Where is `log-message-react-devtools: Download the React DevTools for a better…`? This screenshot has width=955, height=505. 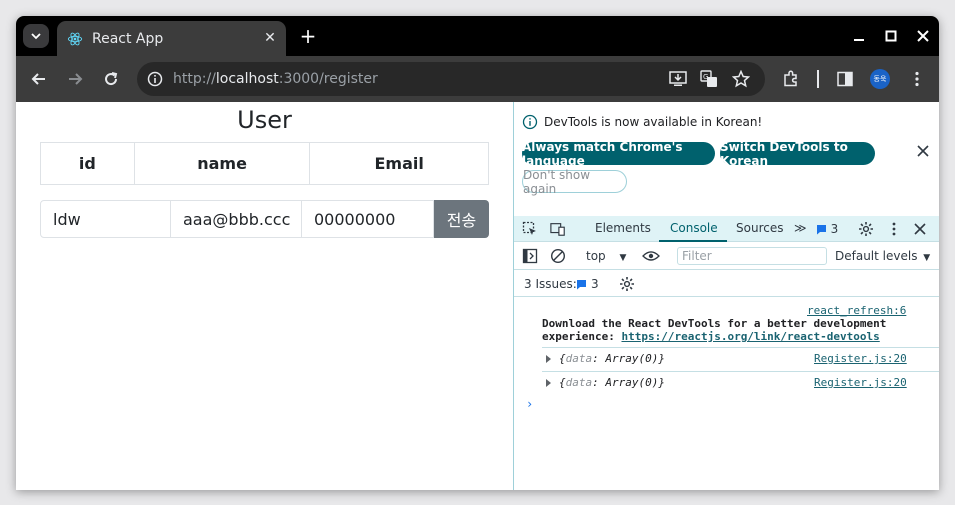 log-message-react-devtools: Download the React DevTools for a better… is located at coordinates (732, 330).